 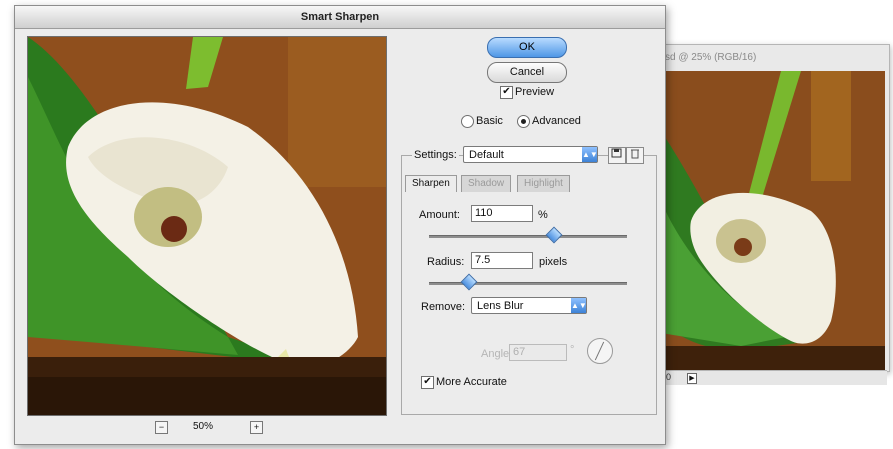 I want to click on amount-field: 110, so click(x=502, y=213).